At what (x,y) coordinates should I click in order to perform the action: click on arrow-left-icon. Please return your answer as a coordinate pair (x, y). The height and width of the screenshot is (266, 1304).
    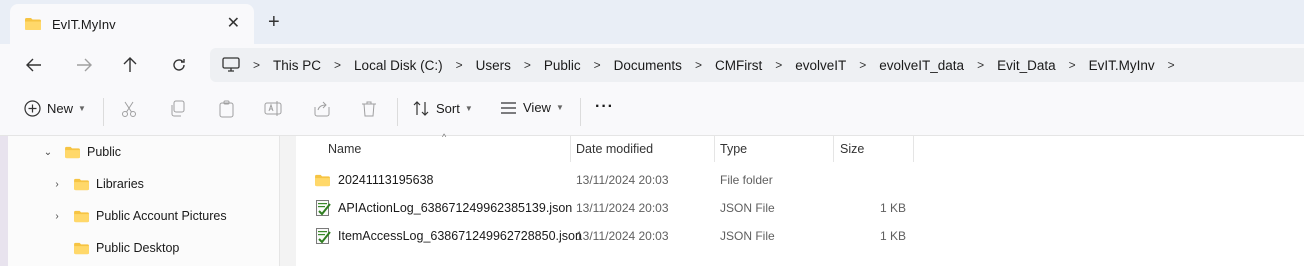
    Looking at the image, I should click on (33, 65).